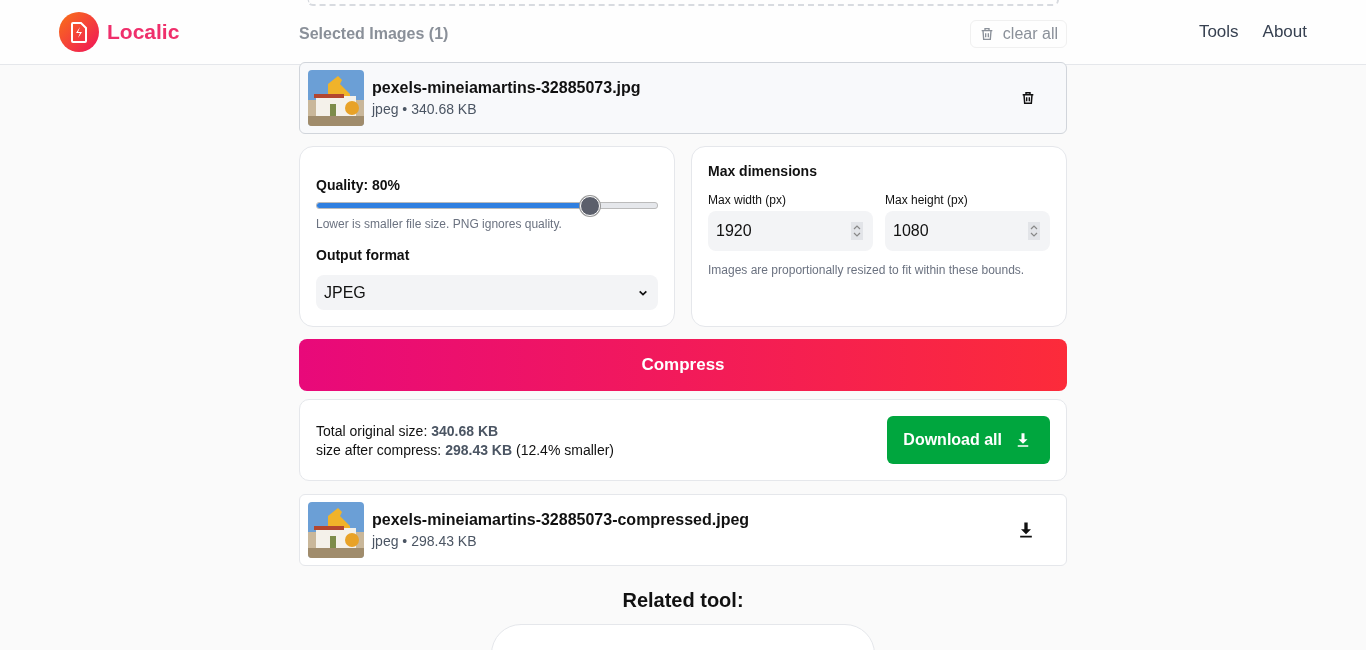  Describe the element at coordinates (487, 292) in the screenshot. I see `format-select: JPEG` at that location.